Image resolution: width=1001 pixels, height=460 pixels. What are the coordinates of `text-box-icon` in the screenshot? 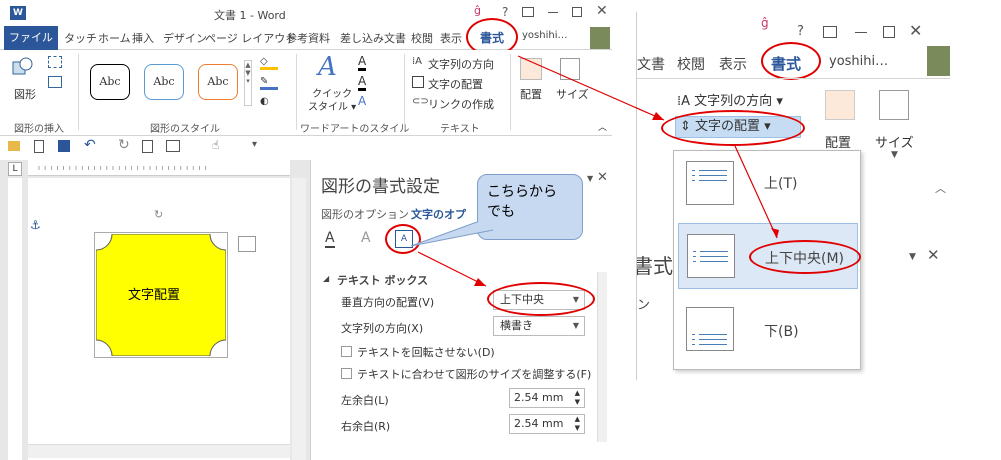 It's located at (55, 82).